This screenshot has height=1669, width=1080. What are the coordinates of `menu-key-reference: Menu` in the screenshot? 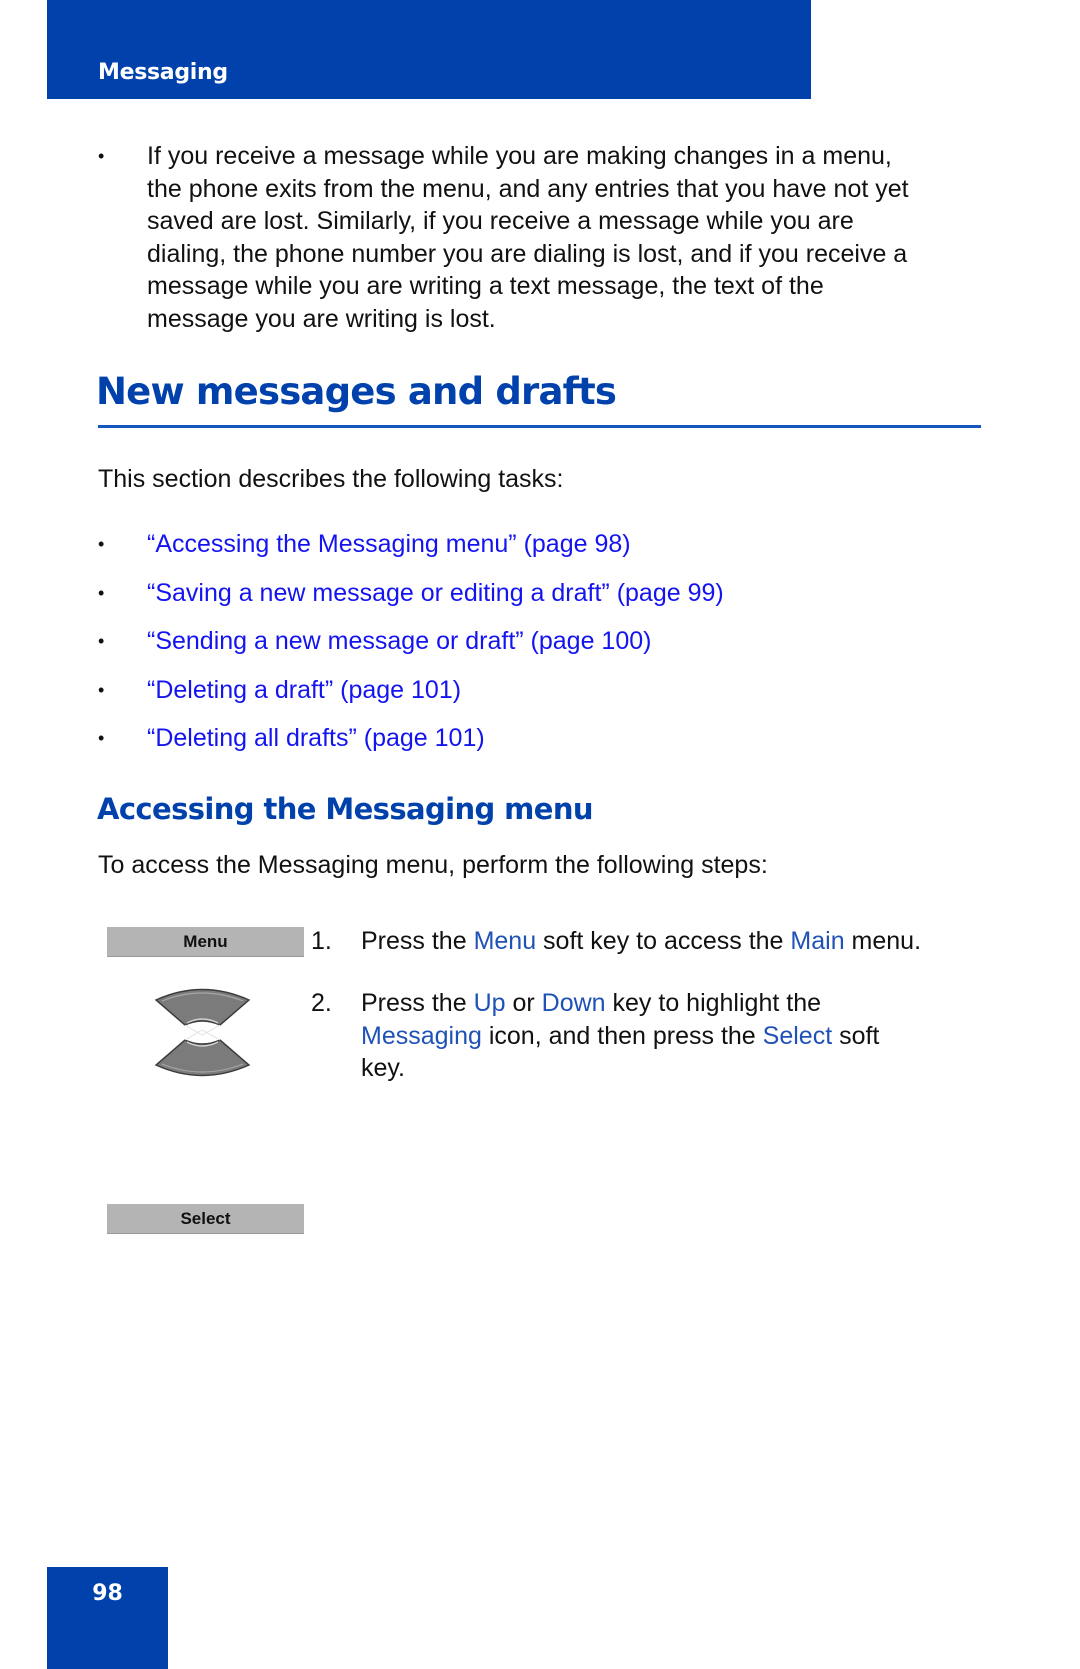 It's located at (505, 941).